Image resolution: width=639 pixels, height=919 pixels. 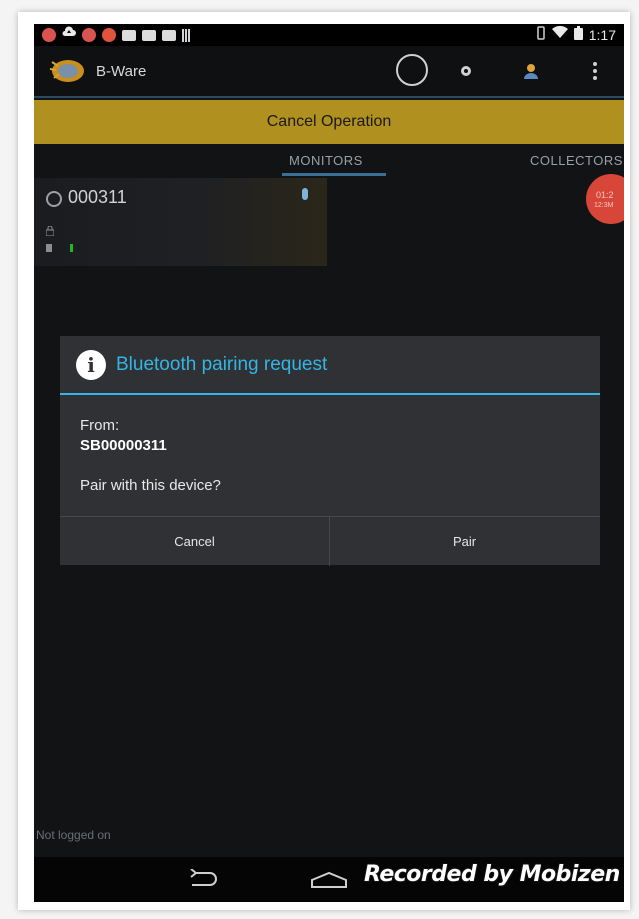 What do you see at coordinates (203, 881) in the screenshot?
I see `back-icon` at bounding box center [203, 881].